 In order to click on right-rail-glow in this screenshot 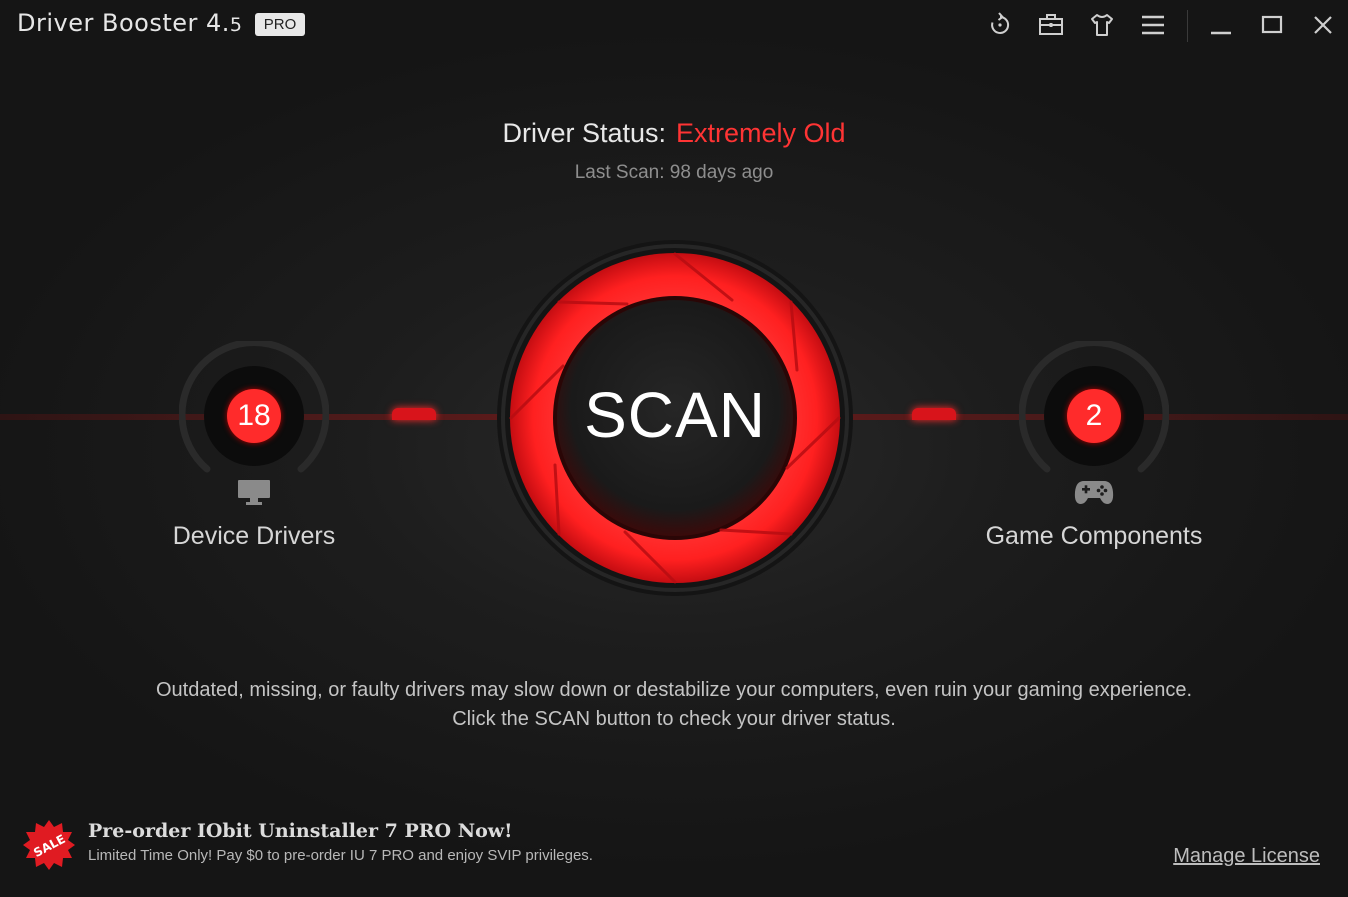, I will do `click(934, 414)`.